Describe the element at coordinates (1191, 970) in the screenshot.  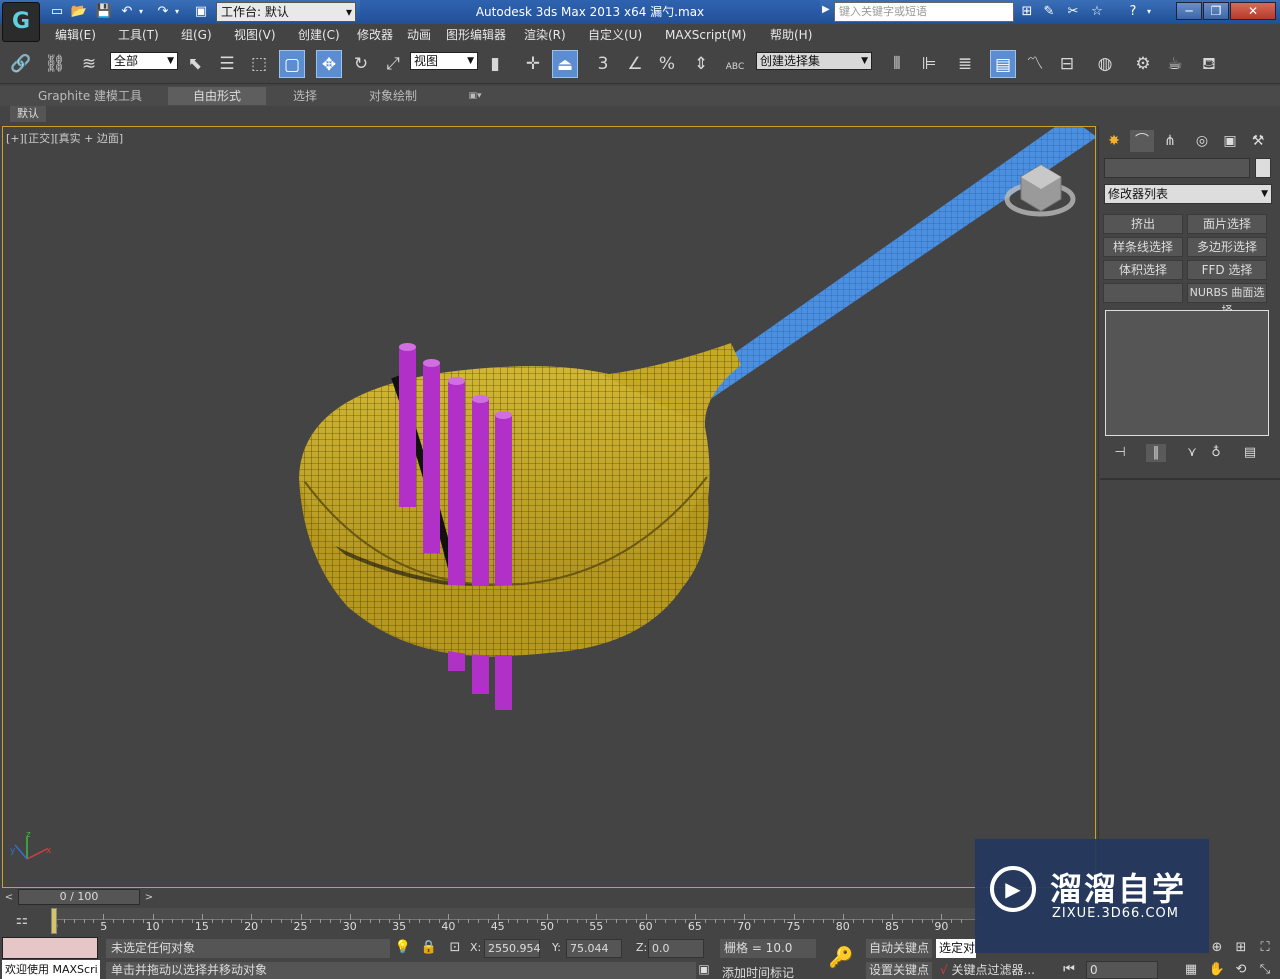
I see `field-of-view-icon: ▦` at that location.